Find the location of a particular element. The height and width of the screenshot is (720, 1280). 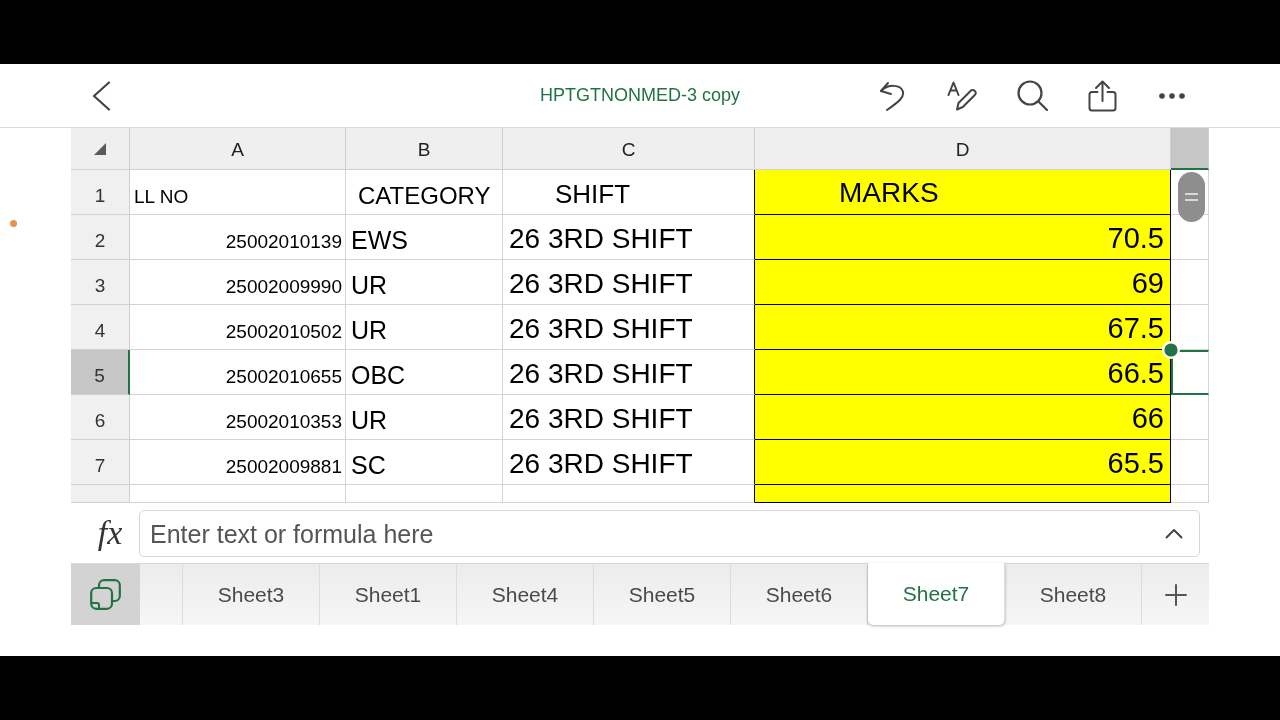

dot-icon is located at coordinates (13, 223).